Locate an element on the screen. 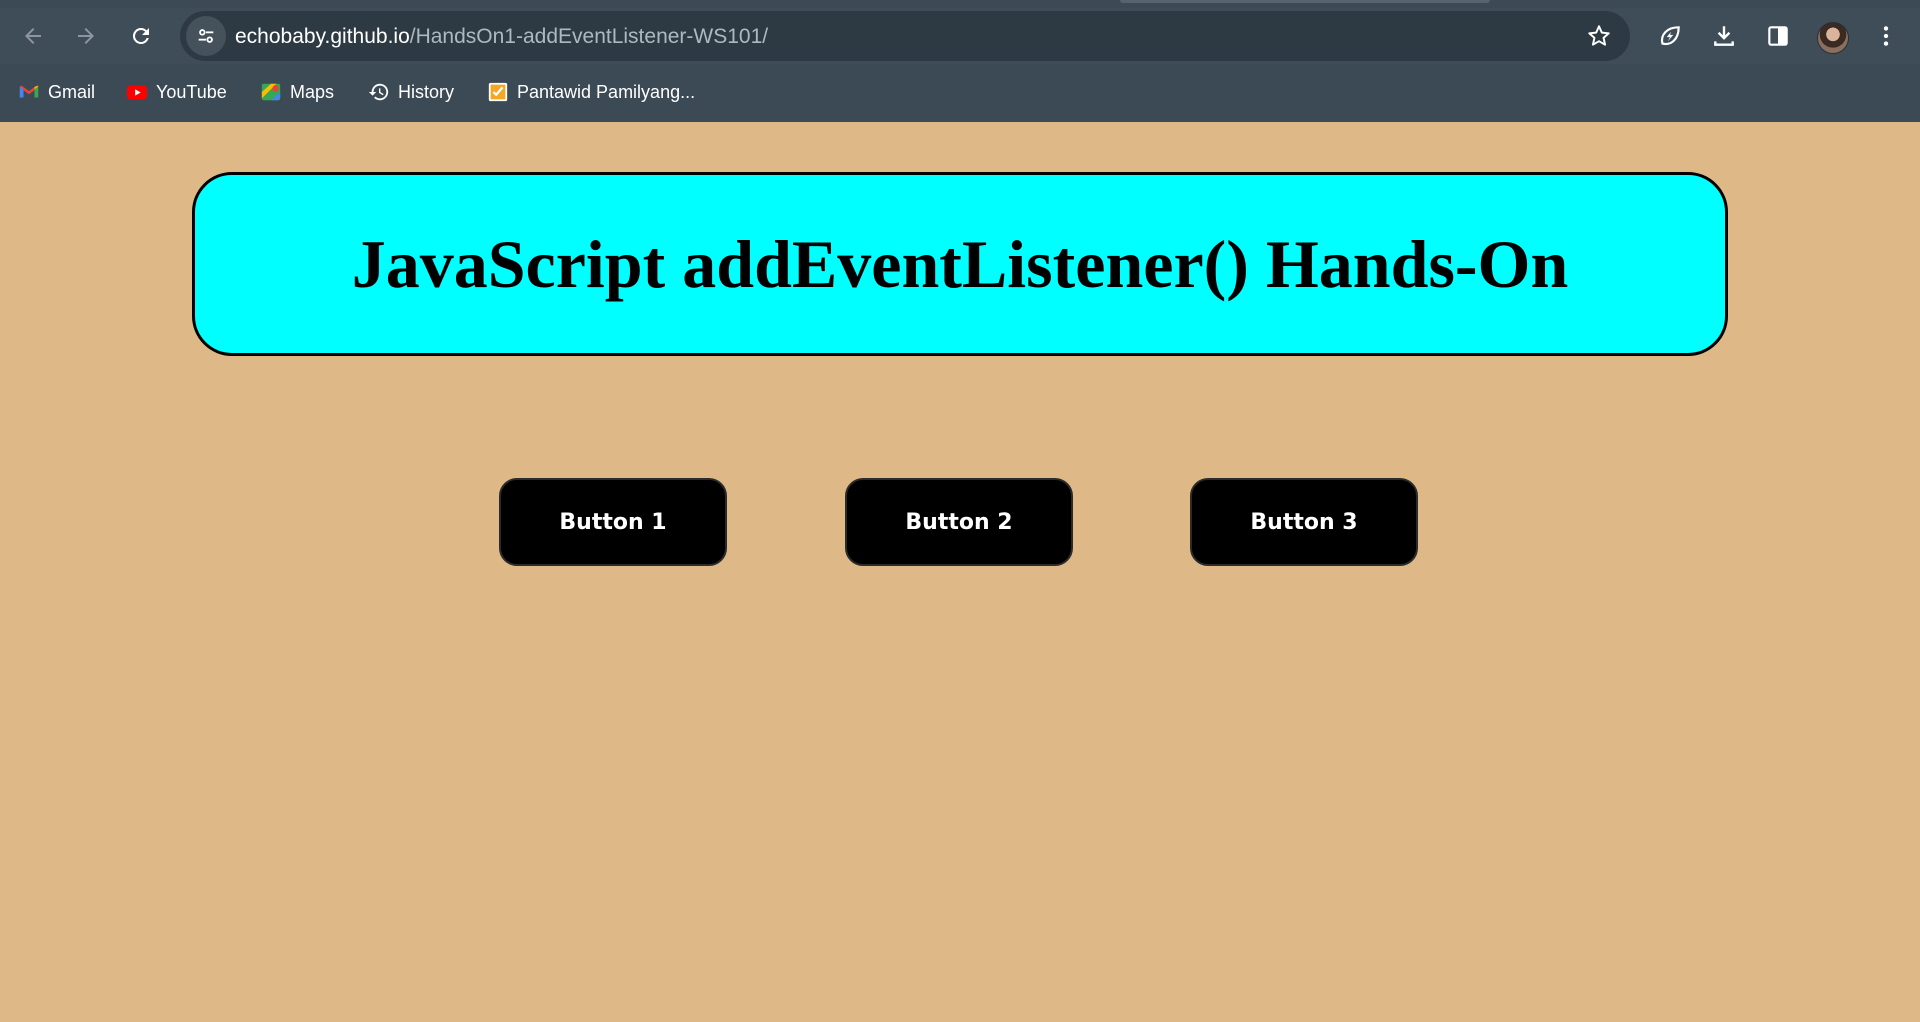 Image resolution: width=1920 pixels, height=1022 pixels. bookmark-youtube: YouTube is located at coordinates (176, 92).